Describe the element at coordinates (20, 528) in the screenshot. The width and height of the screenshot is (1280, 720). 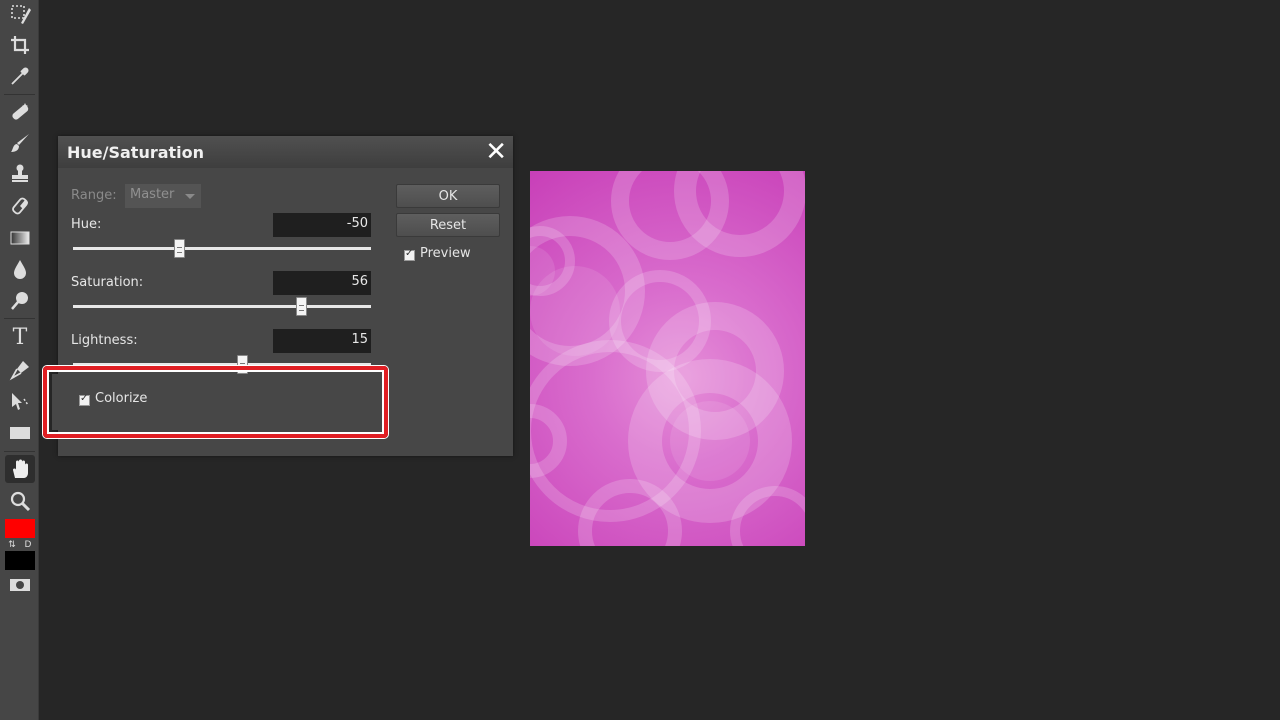
I see `foreground-color-swatch` at that location.